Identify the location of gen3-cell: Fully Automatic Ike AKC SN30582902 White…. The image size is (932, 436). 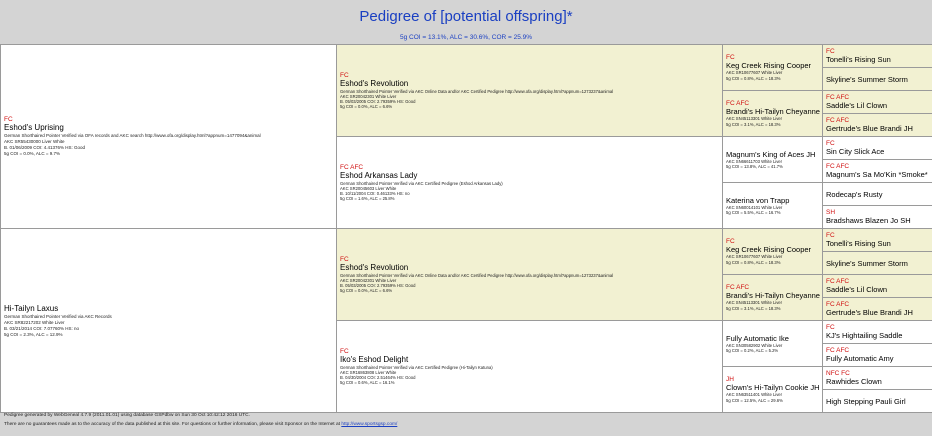
(772, 343).